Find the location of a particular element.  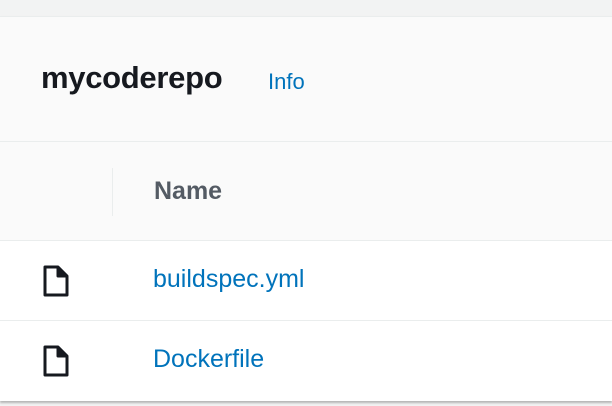

repository-title: mycoderepo is located at coordinates (132, 77).